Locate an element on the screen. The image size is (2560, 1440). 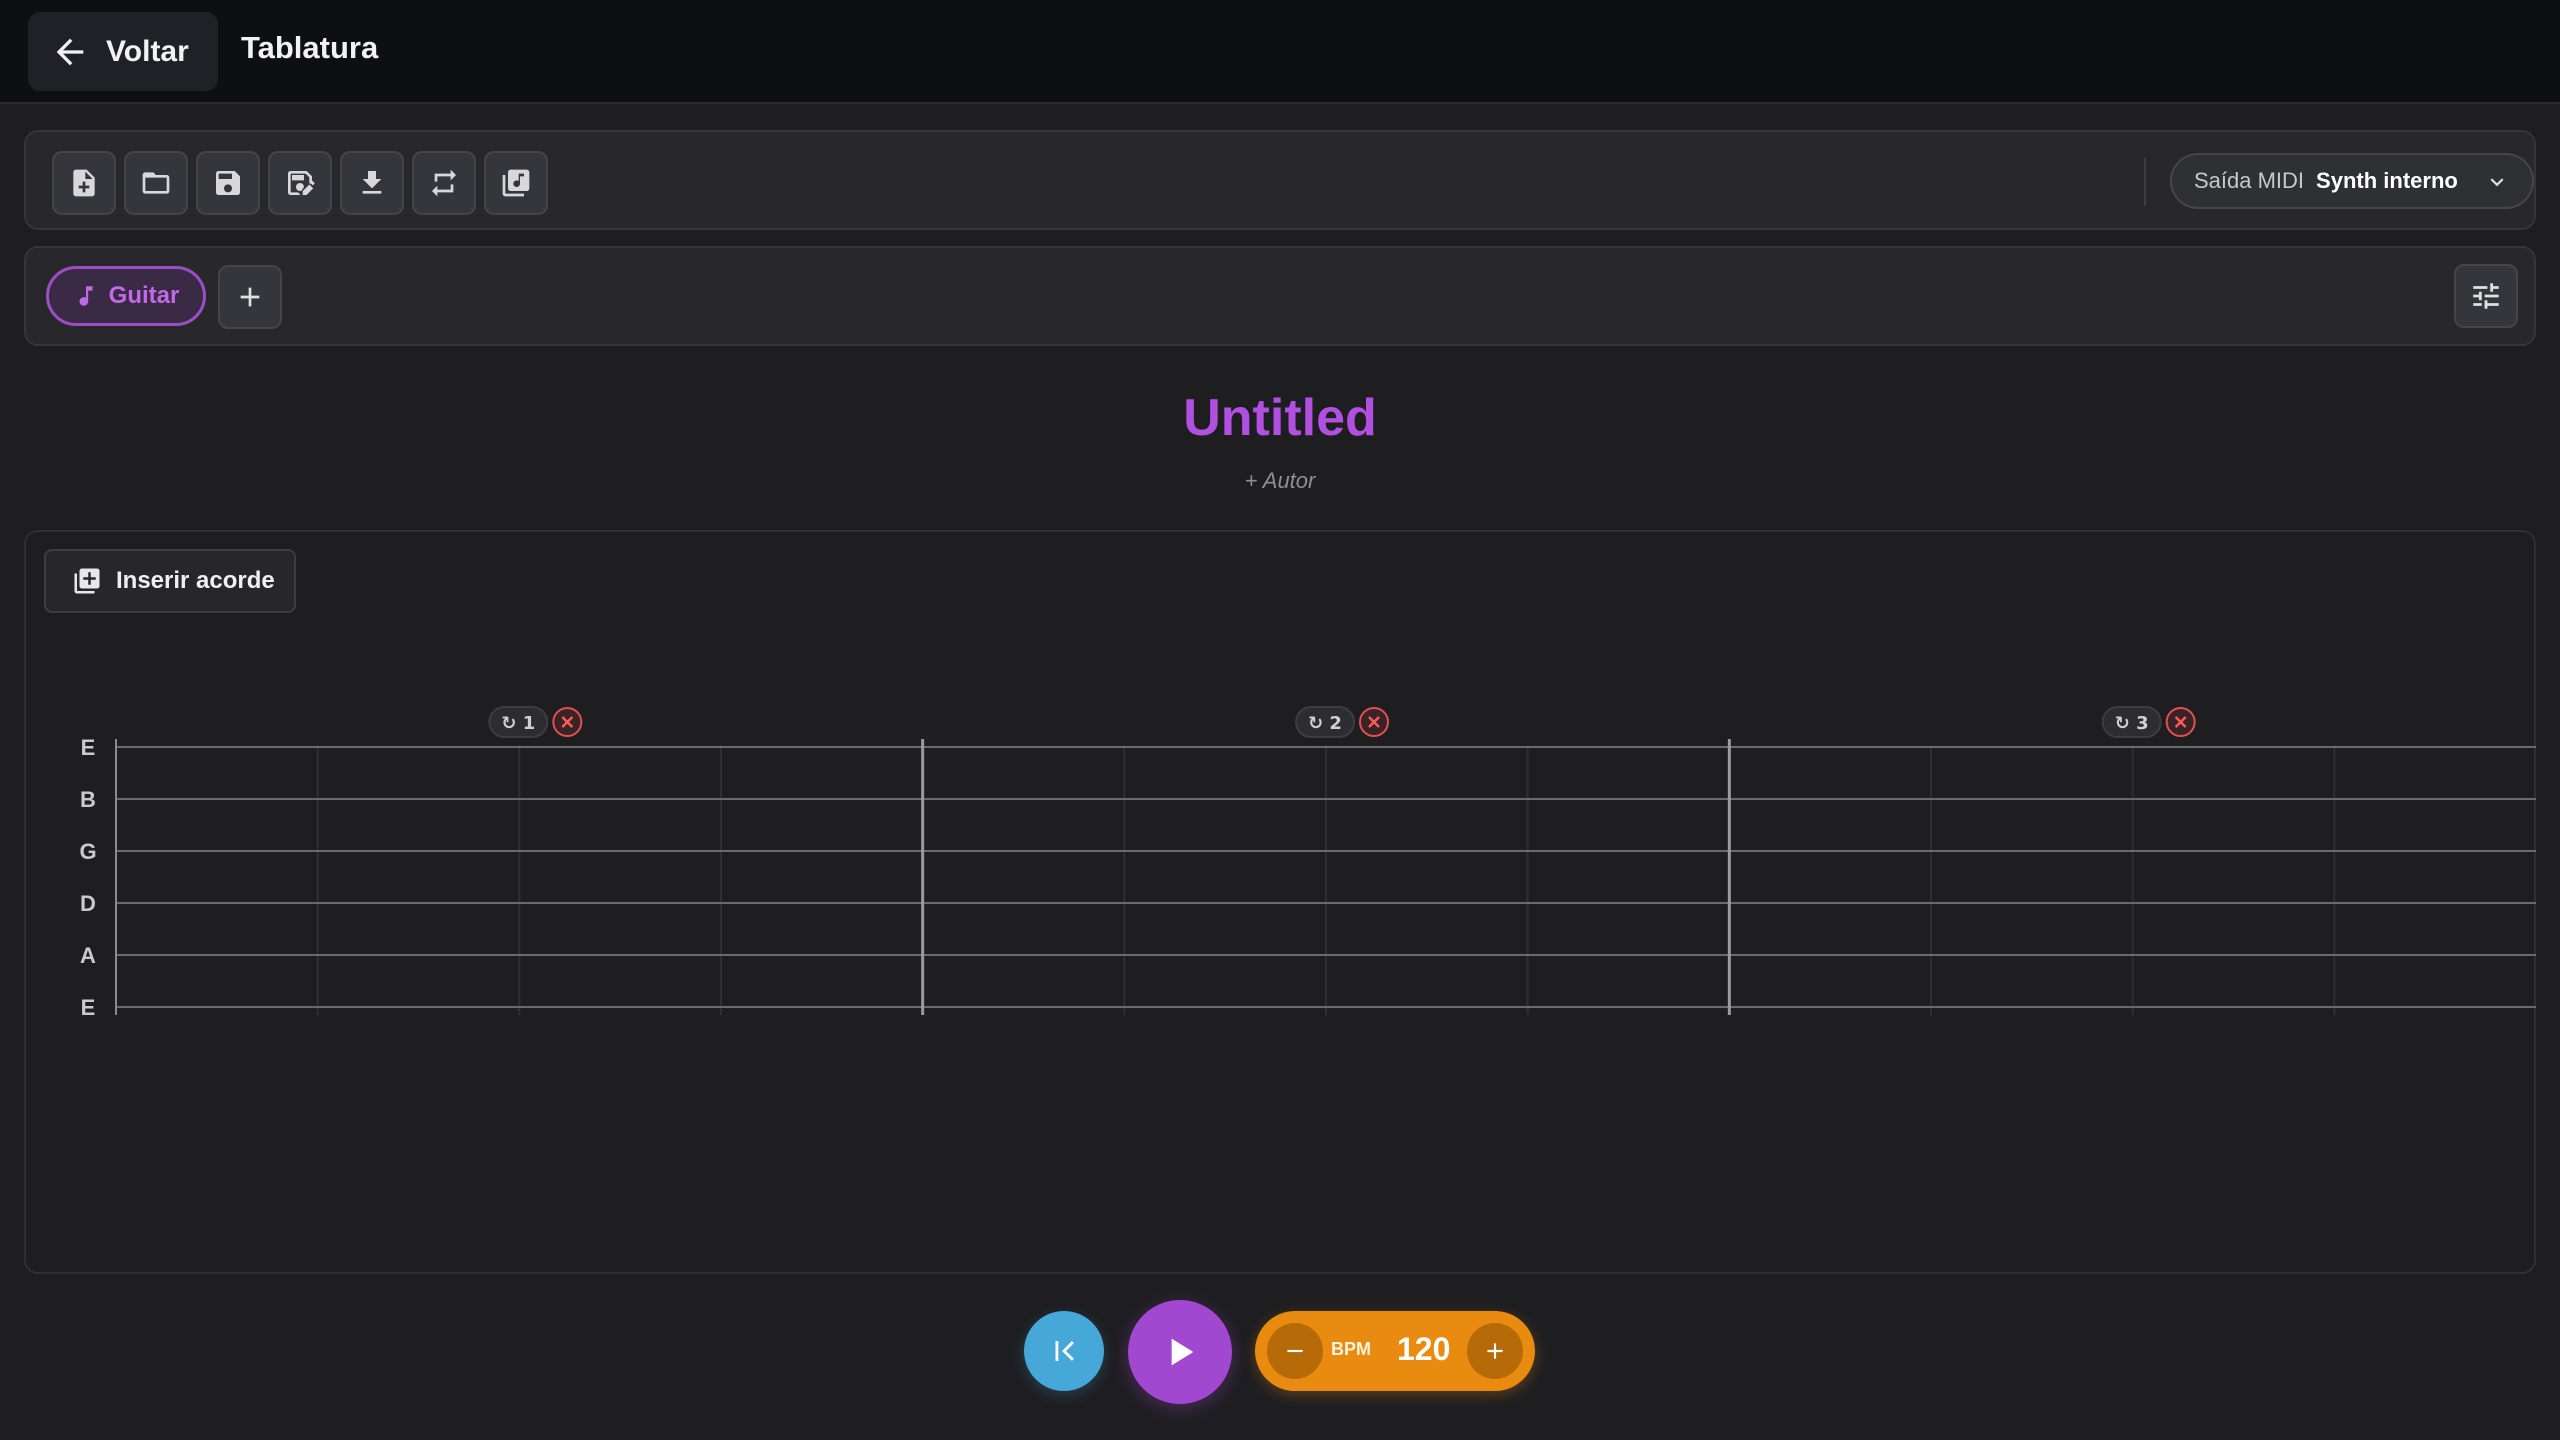
measure-repeat-label: ↻ 2 is located at coordinates (1325, 723).